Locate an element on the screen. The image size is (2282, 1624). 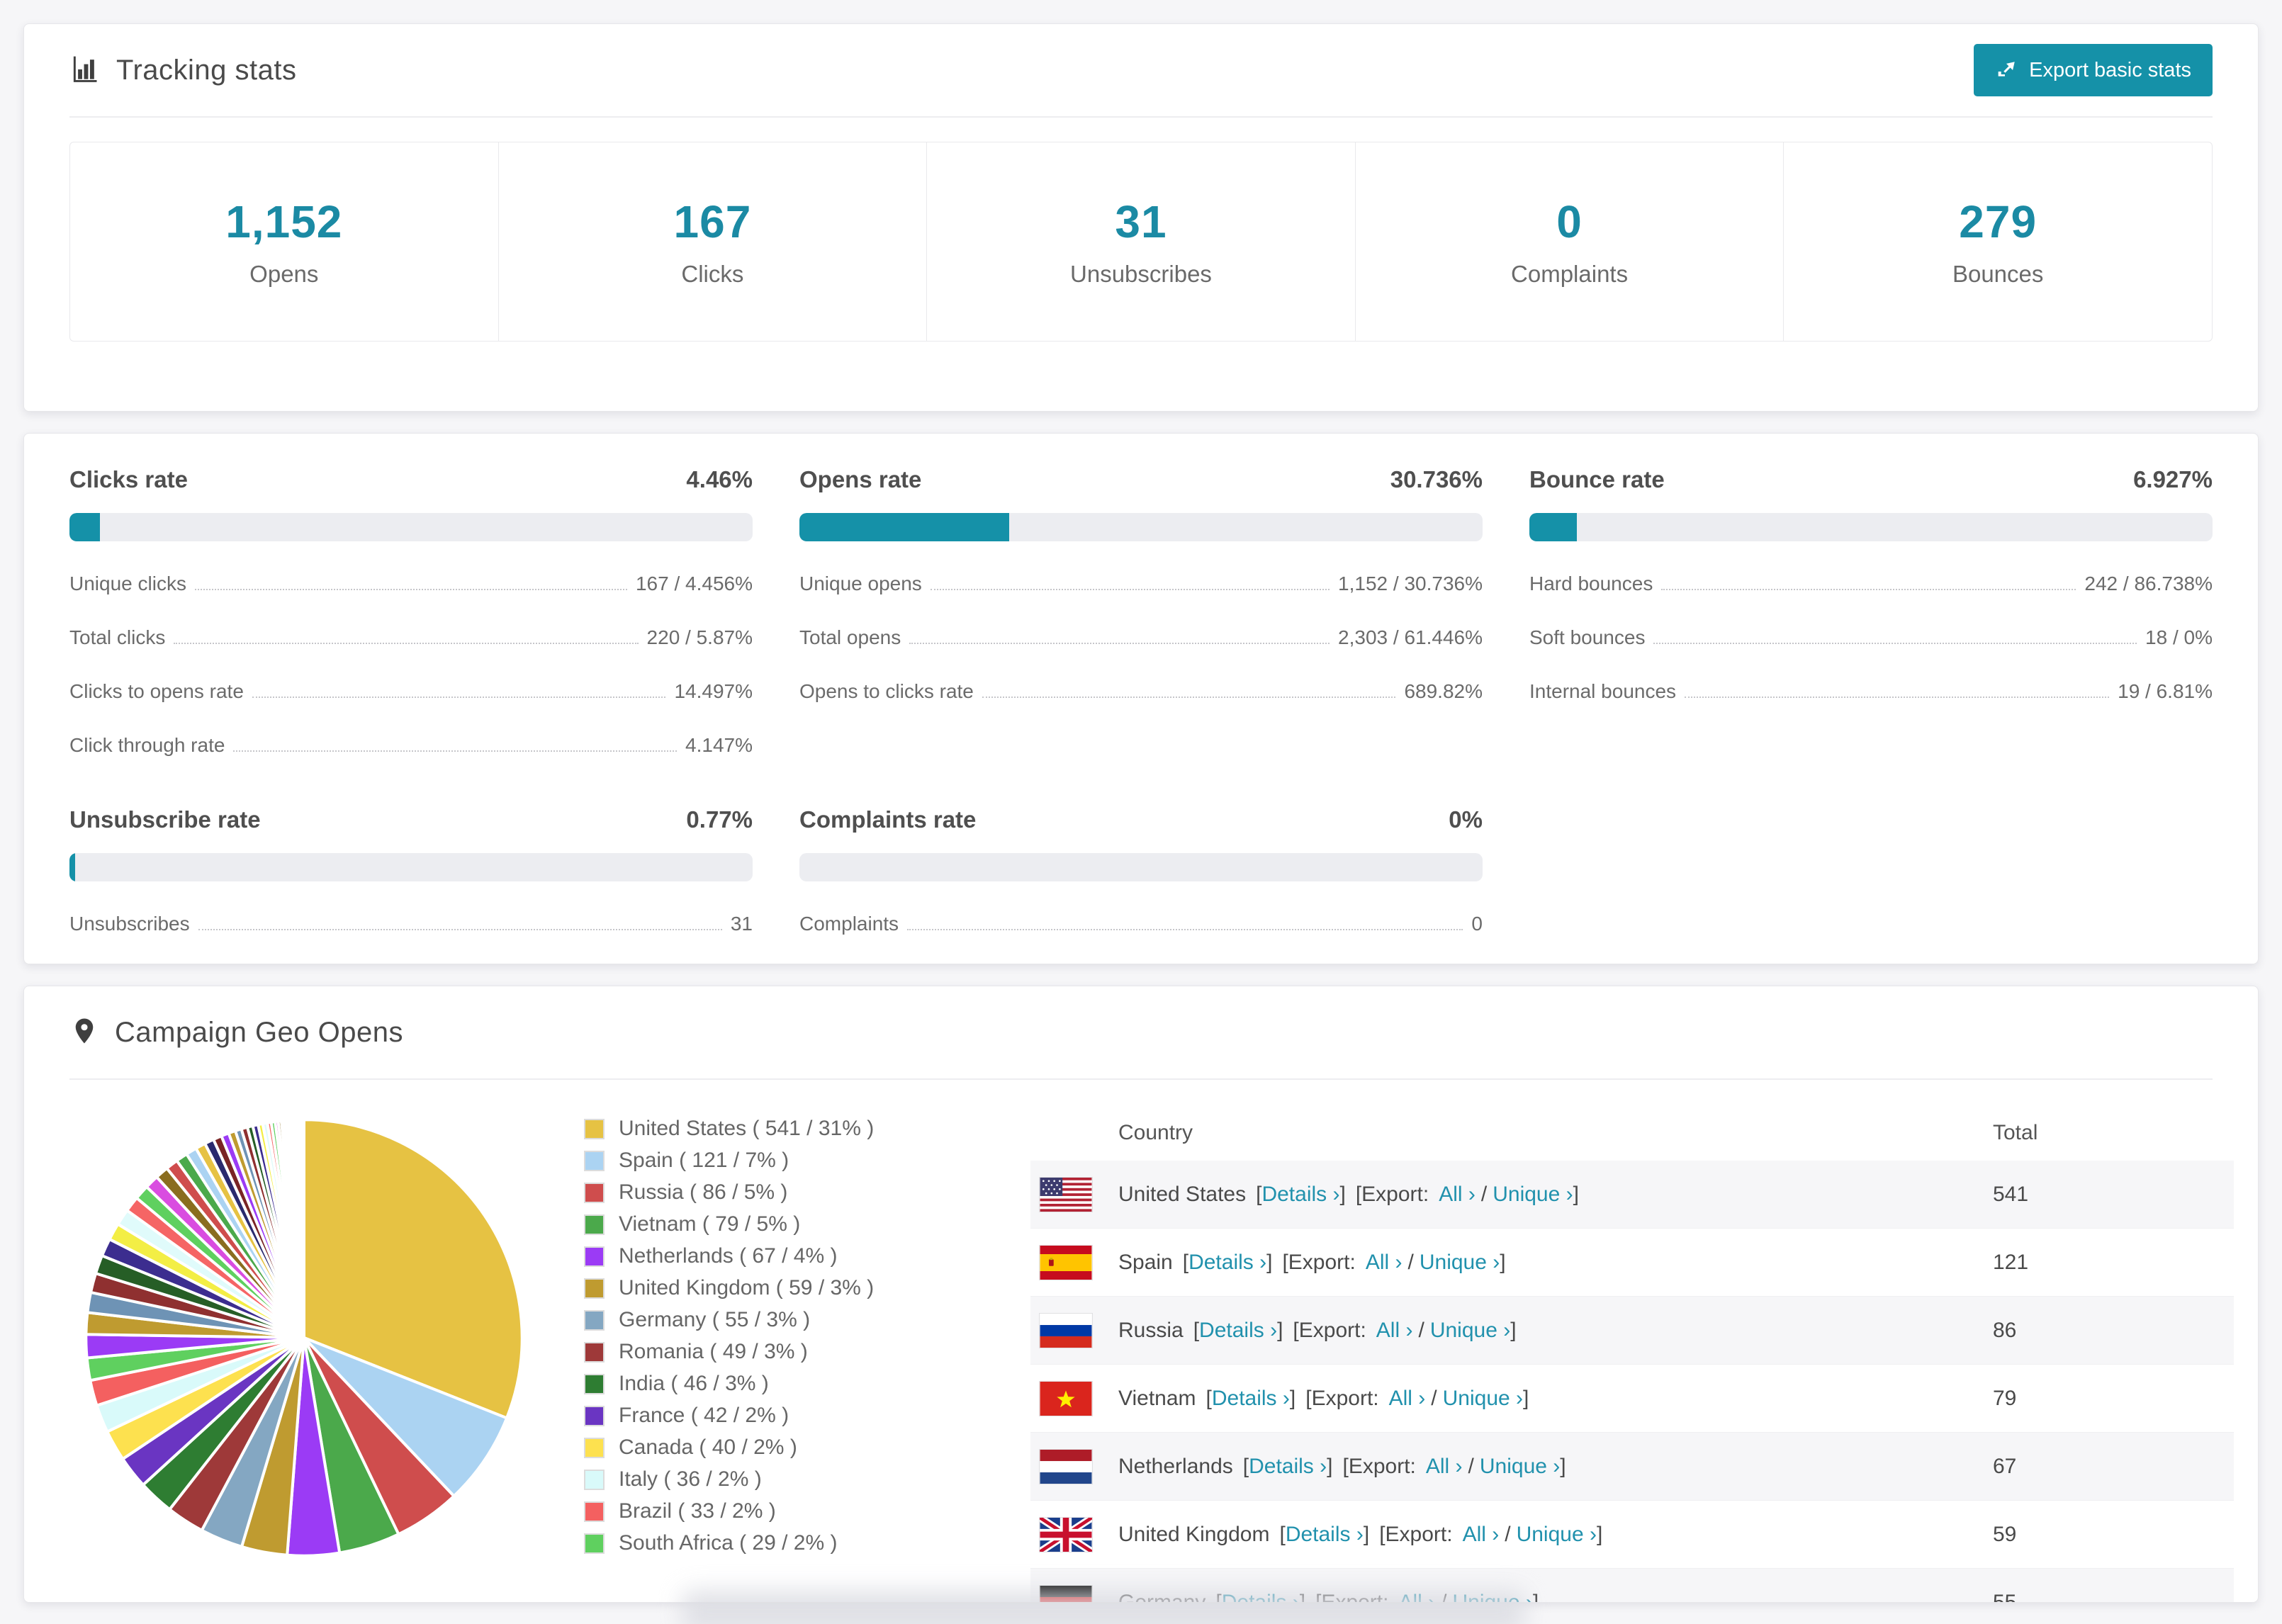
bar-chart-icon is located at coordinates (85, 70).